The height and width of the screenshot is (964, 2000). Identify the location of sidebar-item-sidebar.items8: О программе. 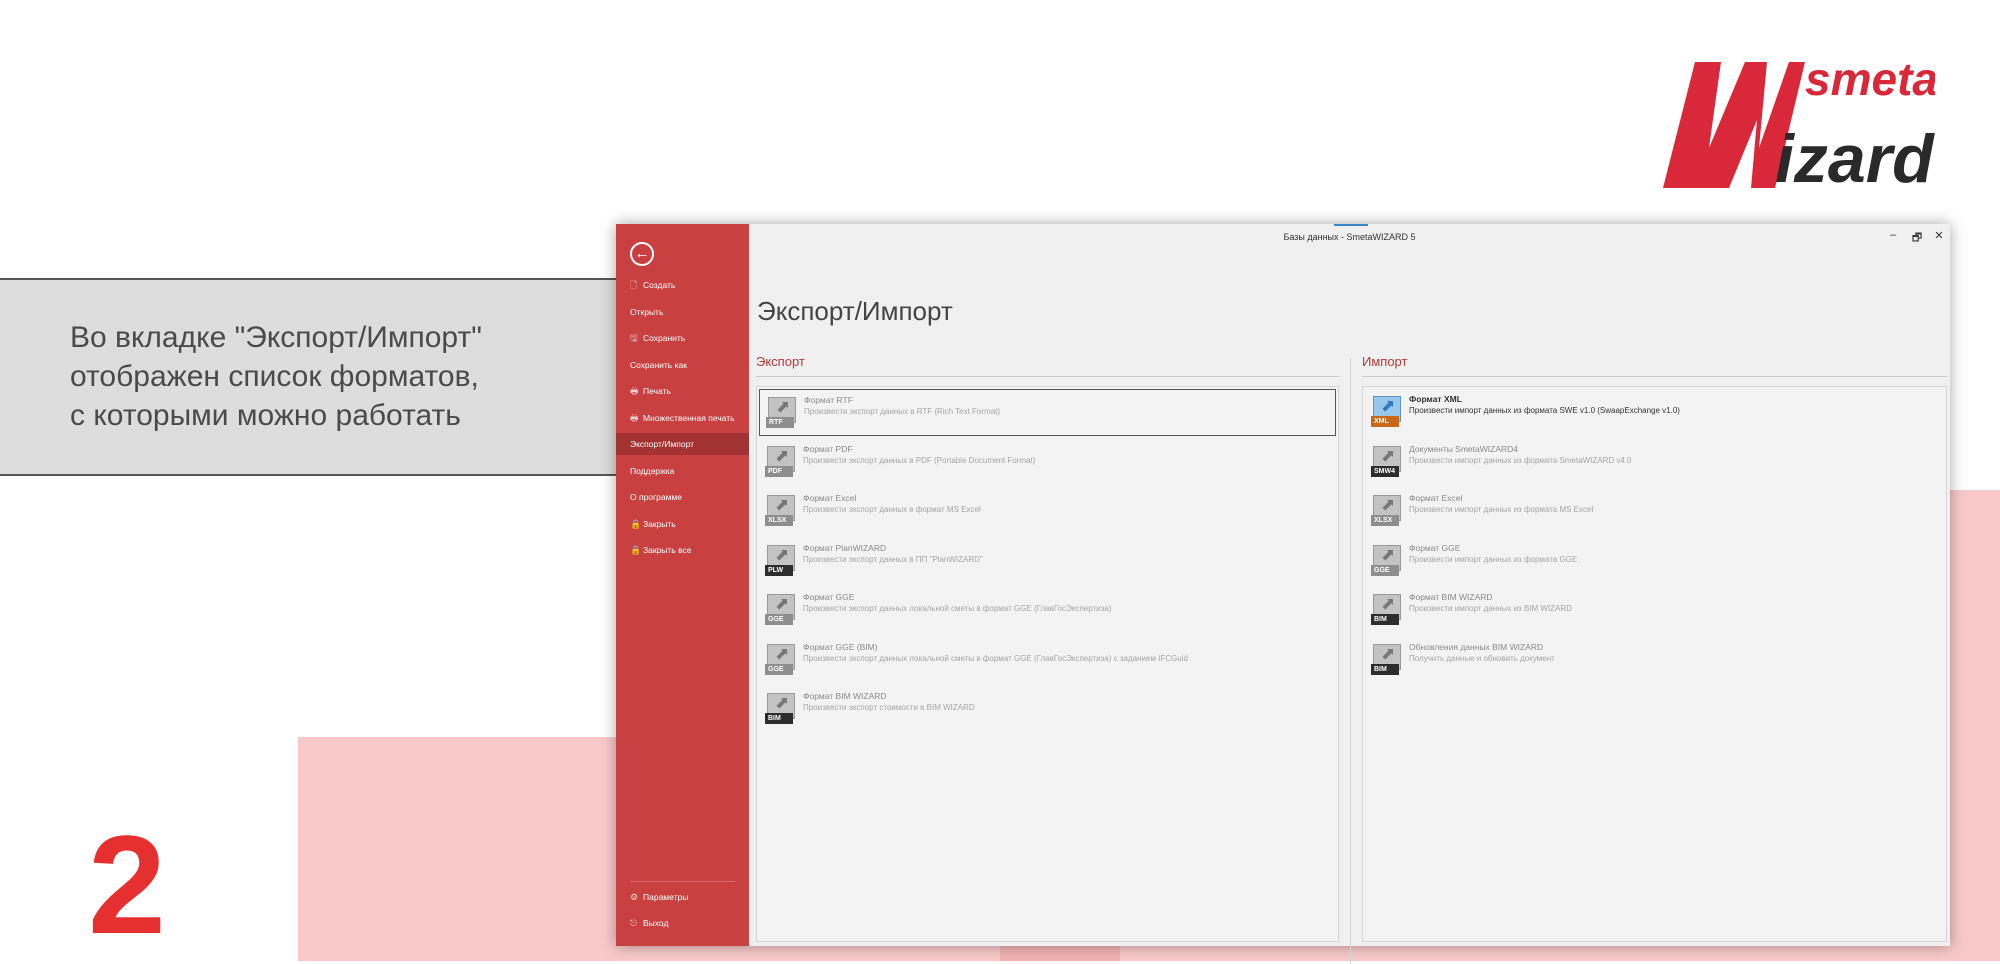
(682, 497).